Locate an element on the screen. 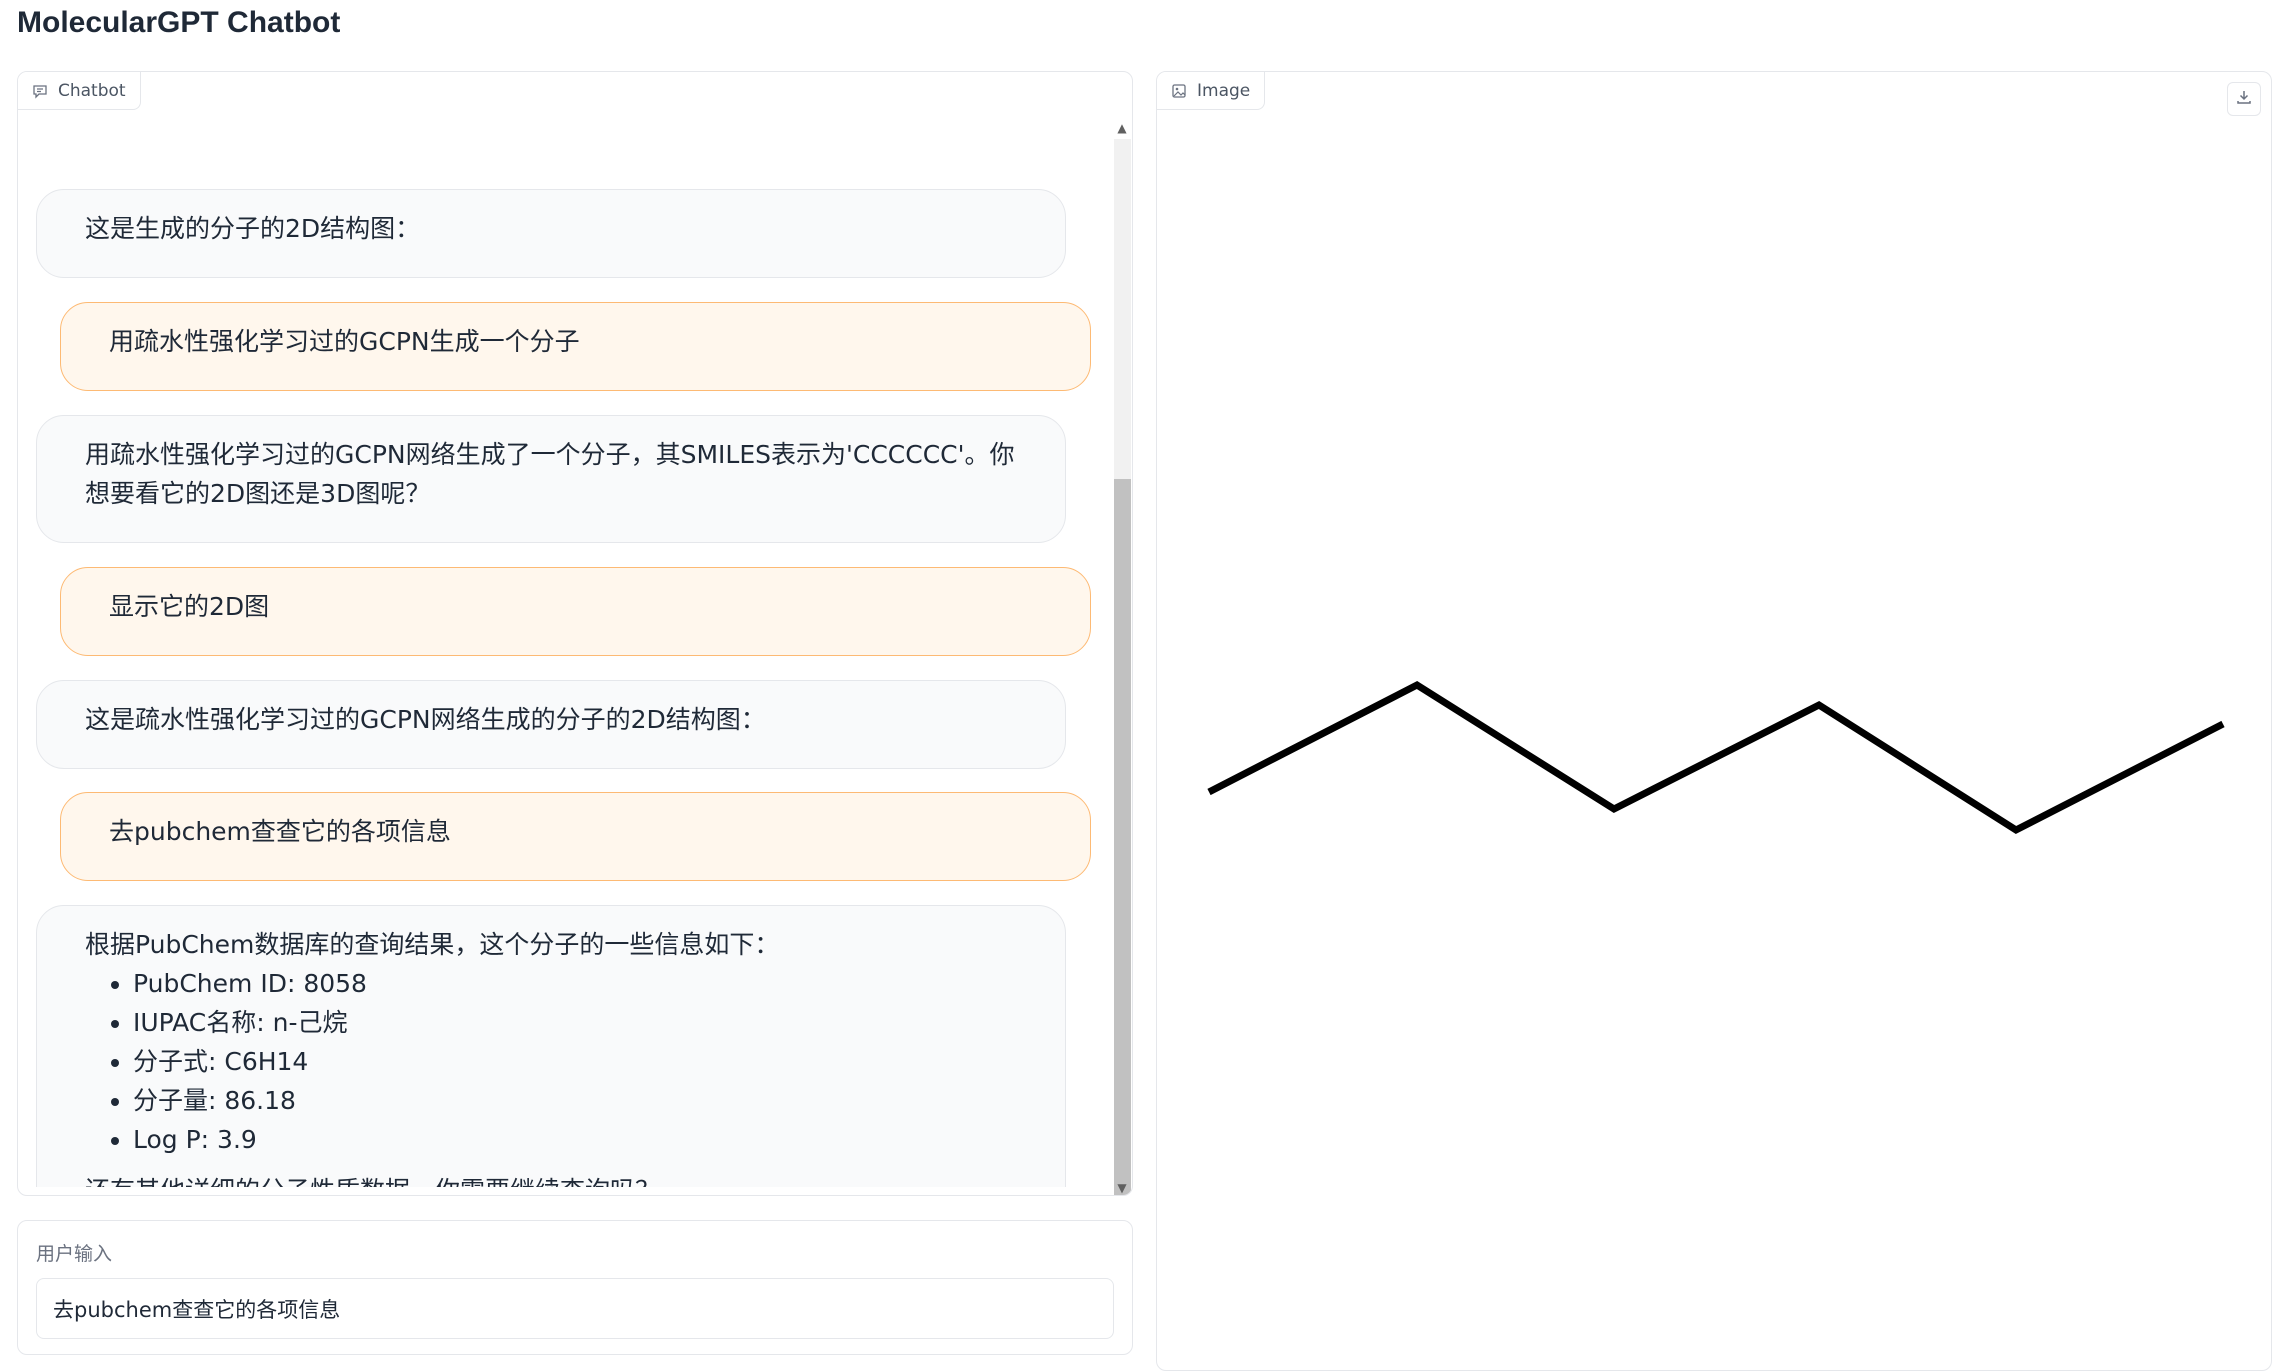 The image size is (2281, 1371). chatbot-label-text: Chatbot is located at coordinates (92, 90).